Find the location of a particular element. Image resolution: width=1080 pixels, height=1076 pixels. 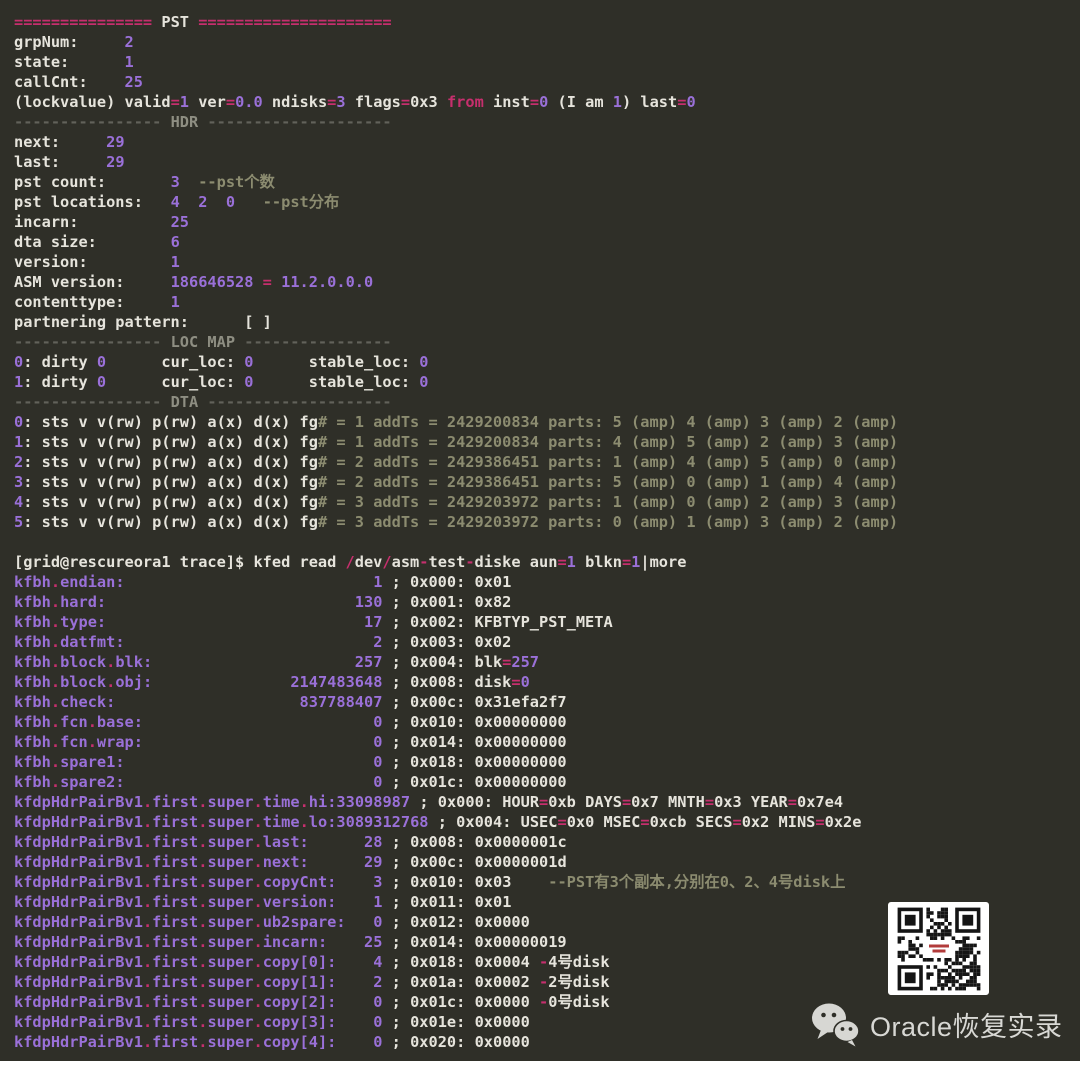

text-run: incarn: is located at coordinates (92, 222).